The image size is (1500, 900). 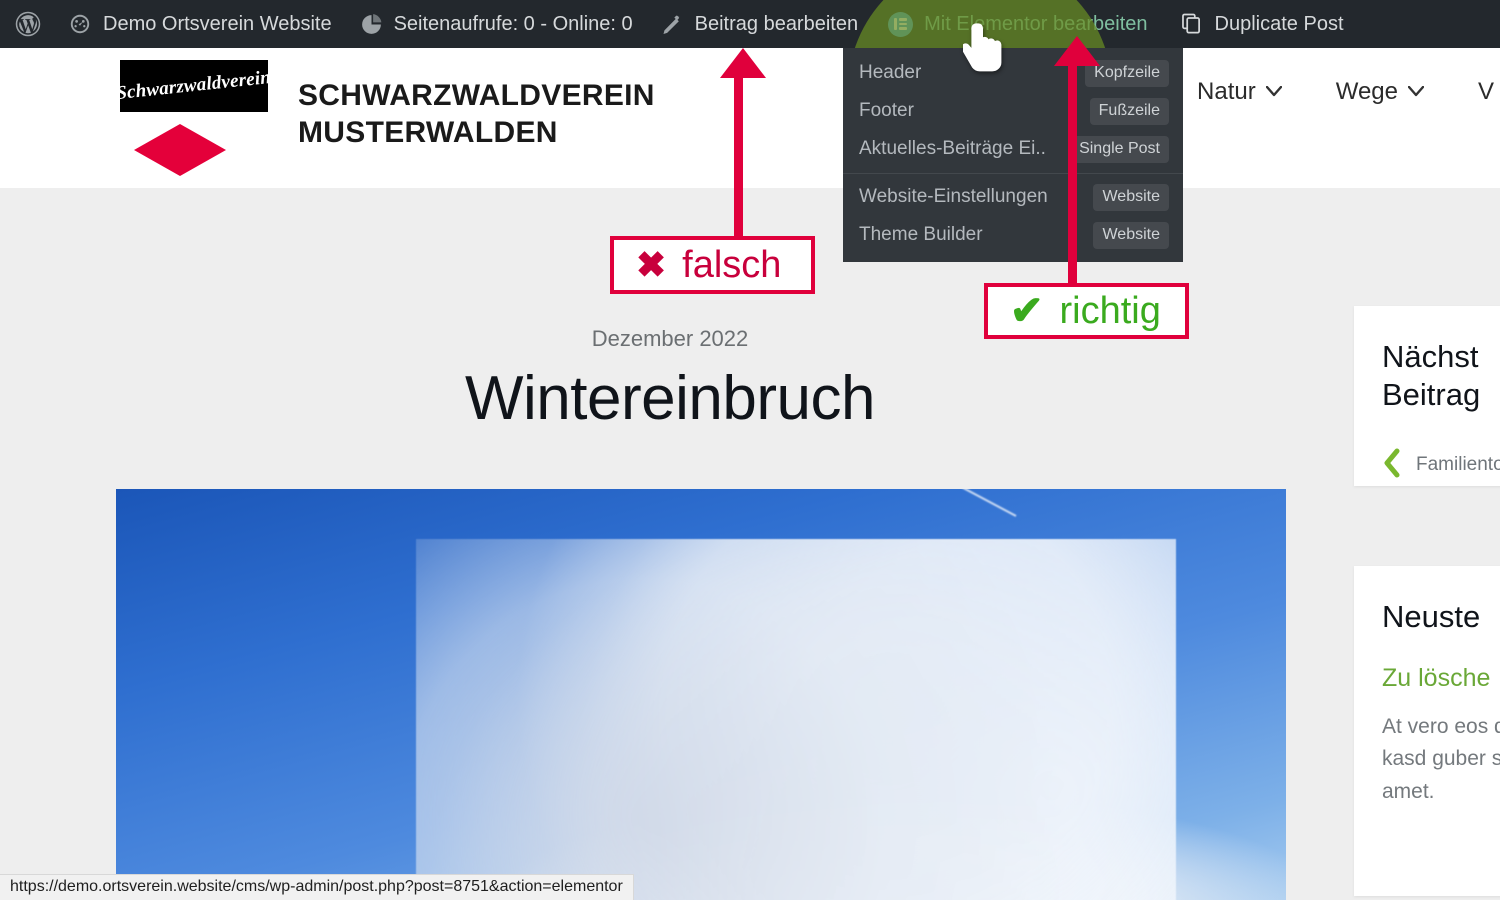 What do you see at coordinates (672, 24) in the screenshot?
I see `pencil-icon` at bounding box center [672, 24].